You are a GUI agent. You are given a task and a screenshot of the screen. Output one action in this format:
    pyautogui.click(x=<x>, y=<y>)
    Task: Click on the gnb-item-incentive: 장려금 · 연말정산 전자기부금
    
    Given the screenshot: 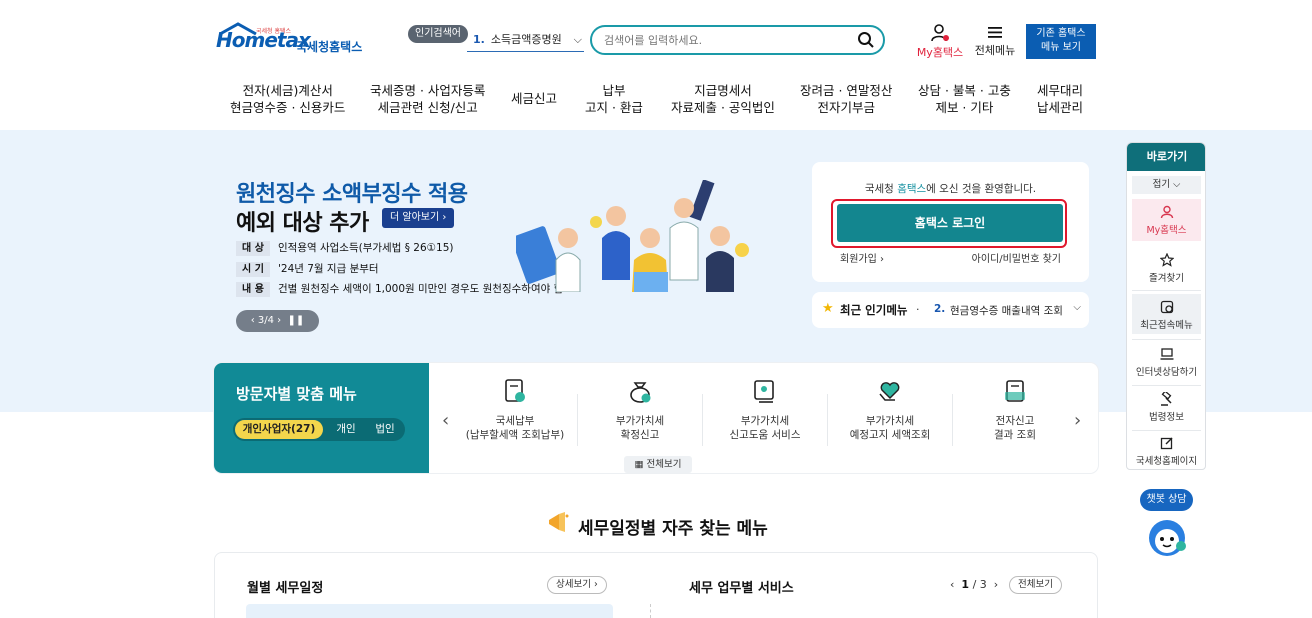 What is the action you would take?
    pyautogui.click(x=846, y=99)
    